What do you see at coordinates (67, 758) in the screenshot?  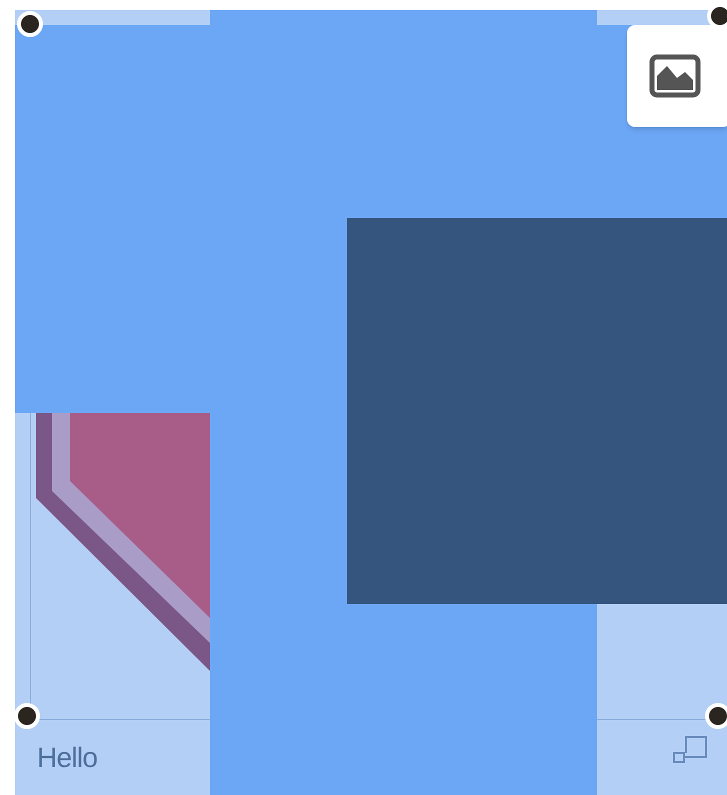 I see `caption-text: Hello` at bounding box center [67, 758].